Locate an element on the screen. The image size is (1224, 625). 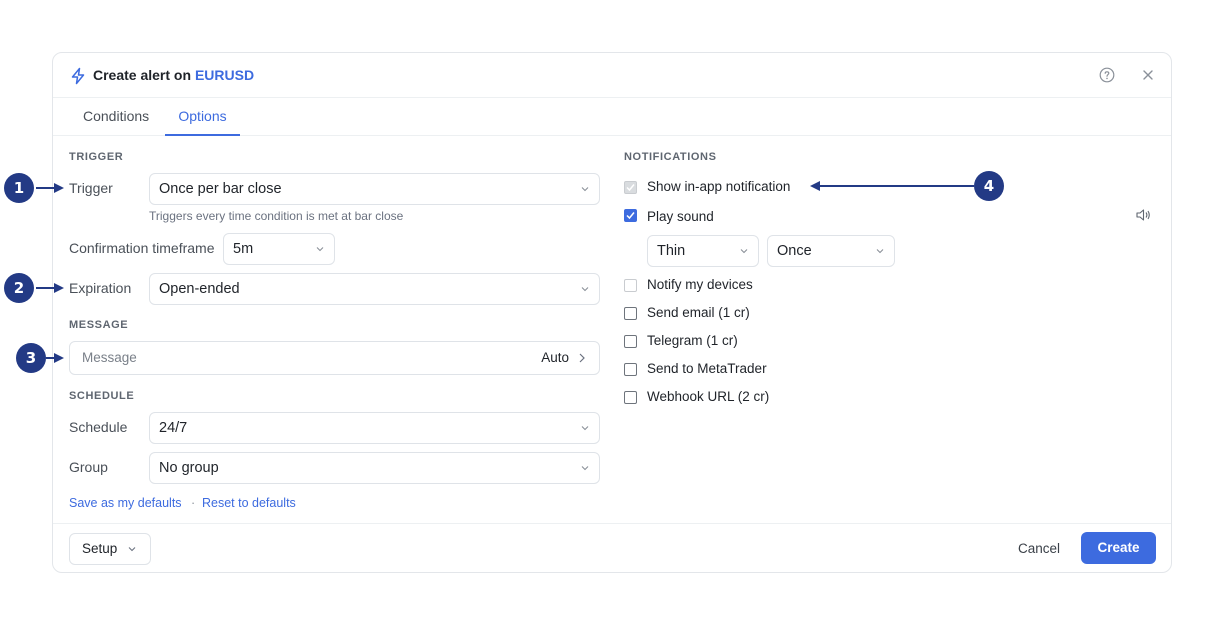
tab-conditions: Conditions is located at coordinates (116, 117).